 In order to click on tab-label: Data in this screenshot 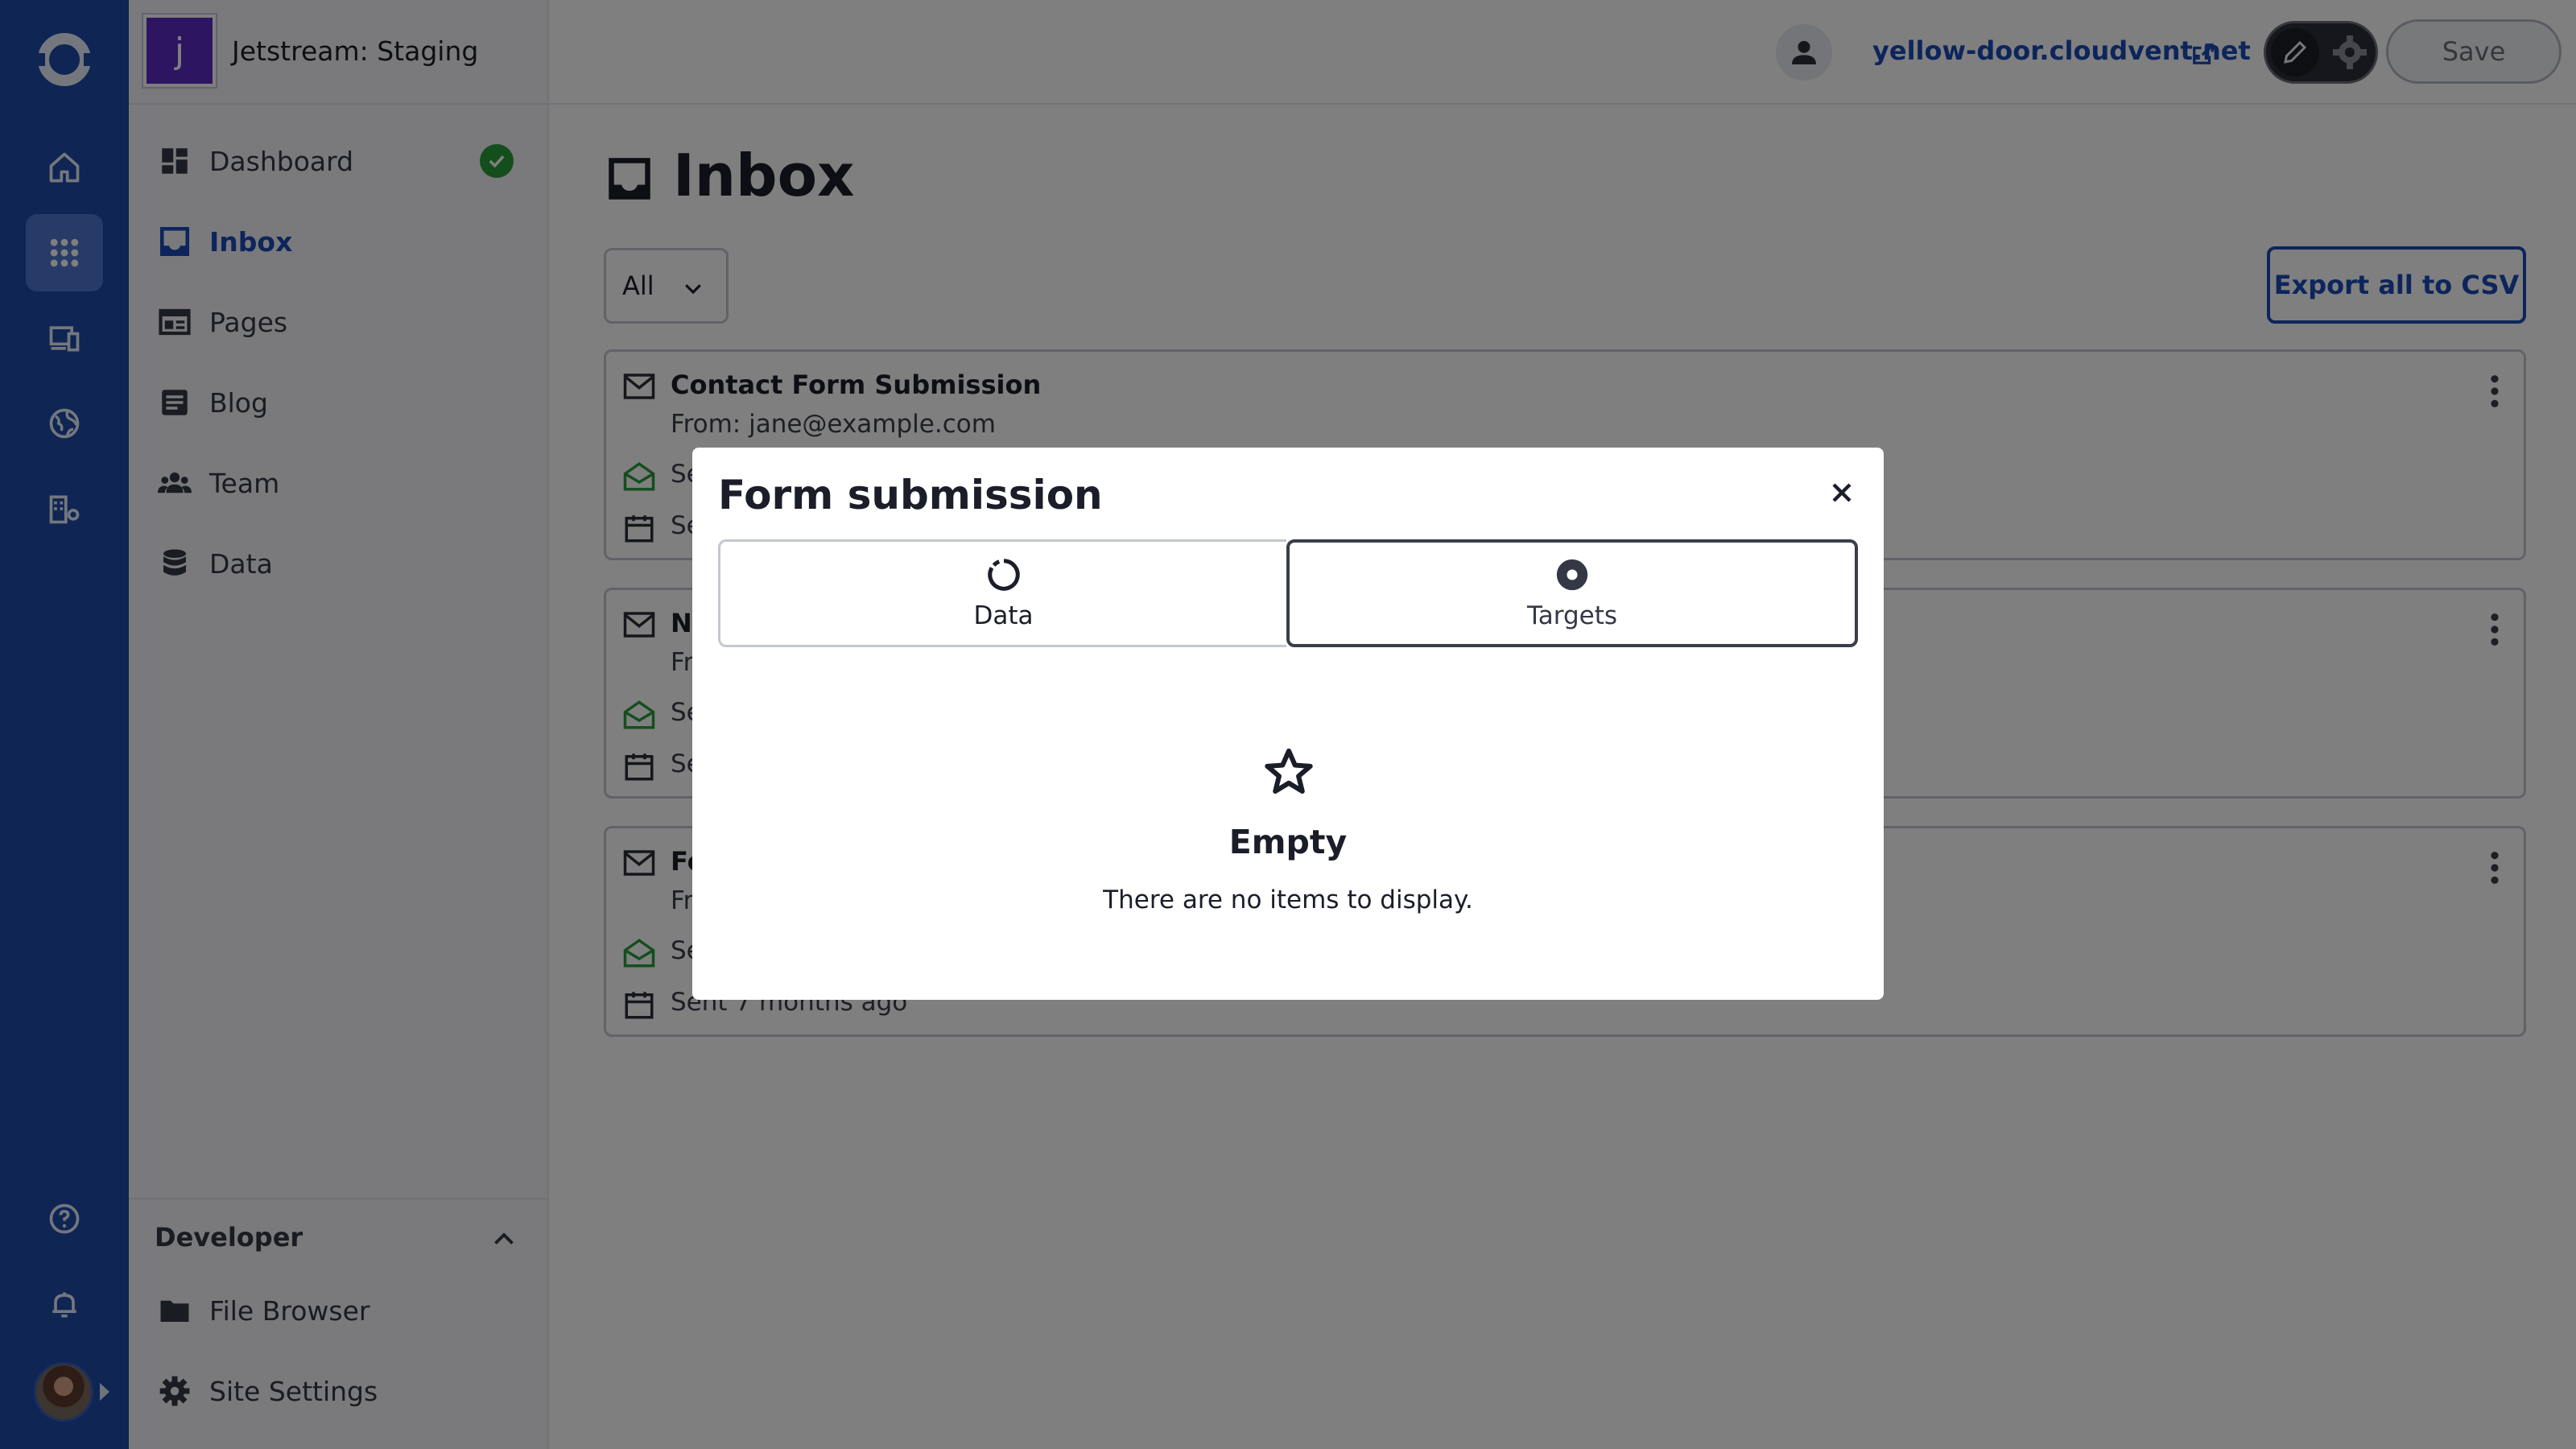, I will do `click(1003, 615)`.